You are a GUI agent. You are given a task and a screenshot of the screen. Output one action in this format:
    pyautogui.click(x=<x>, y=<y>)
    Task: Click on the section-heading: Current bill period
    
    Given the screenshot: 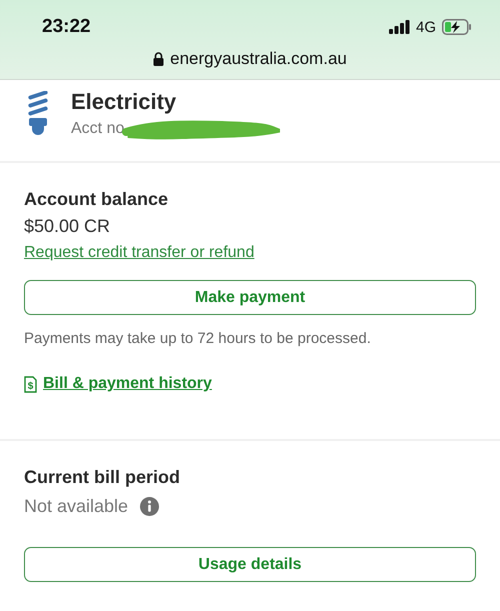 What is the action you would take?
    pyautogui.click(x=102, y=477)
    